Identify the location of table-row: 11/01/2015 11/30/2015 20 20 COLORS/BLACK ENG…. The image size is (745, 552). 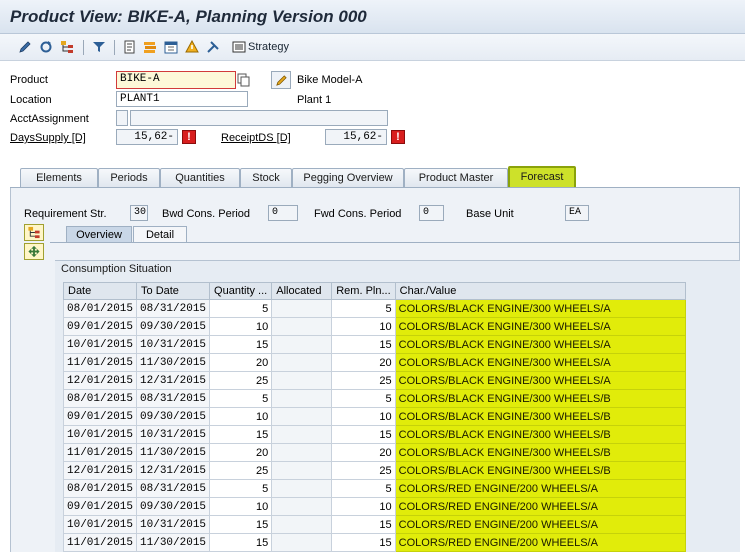
(374, 362).